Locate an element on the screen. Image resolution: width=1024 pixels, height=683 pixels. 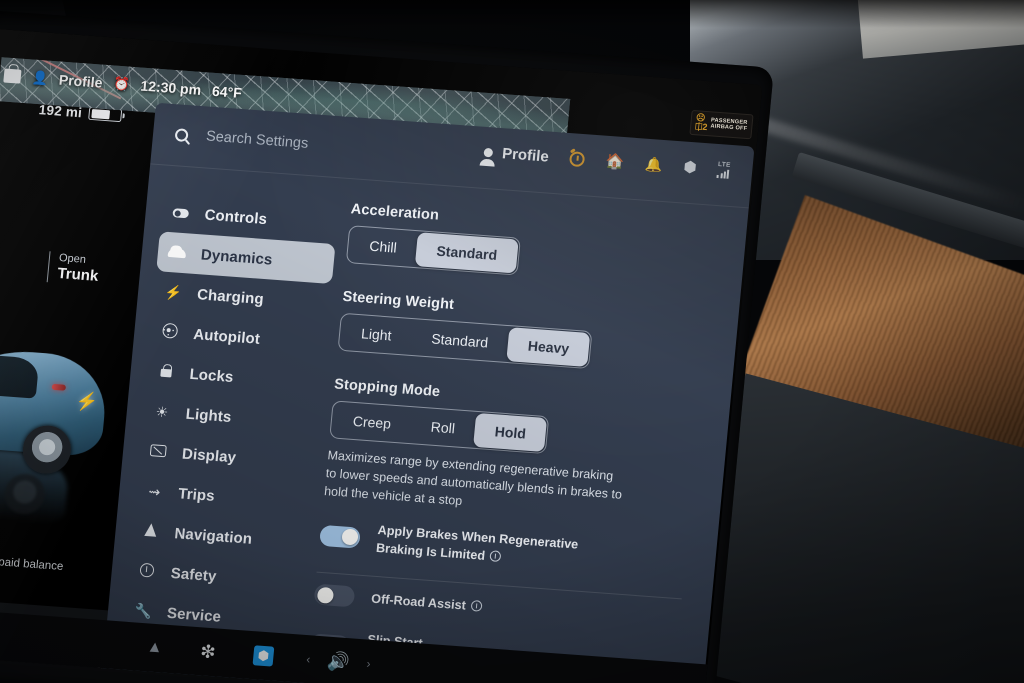
profile-button: Profile is located at coordinates (516, 154).